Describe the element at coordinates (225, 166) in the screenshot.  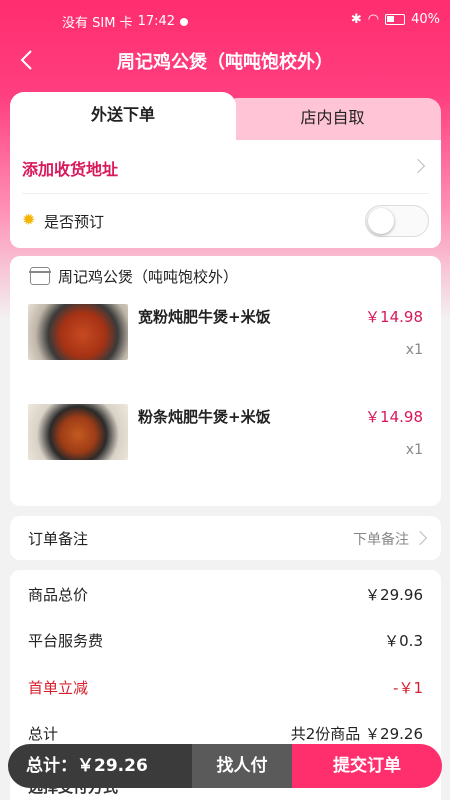
I see `add-address-row: 添加收货地址` at that location.